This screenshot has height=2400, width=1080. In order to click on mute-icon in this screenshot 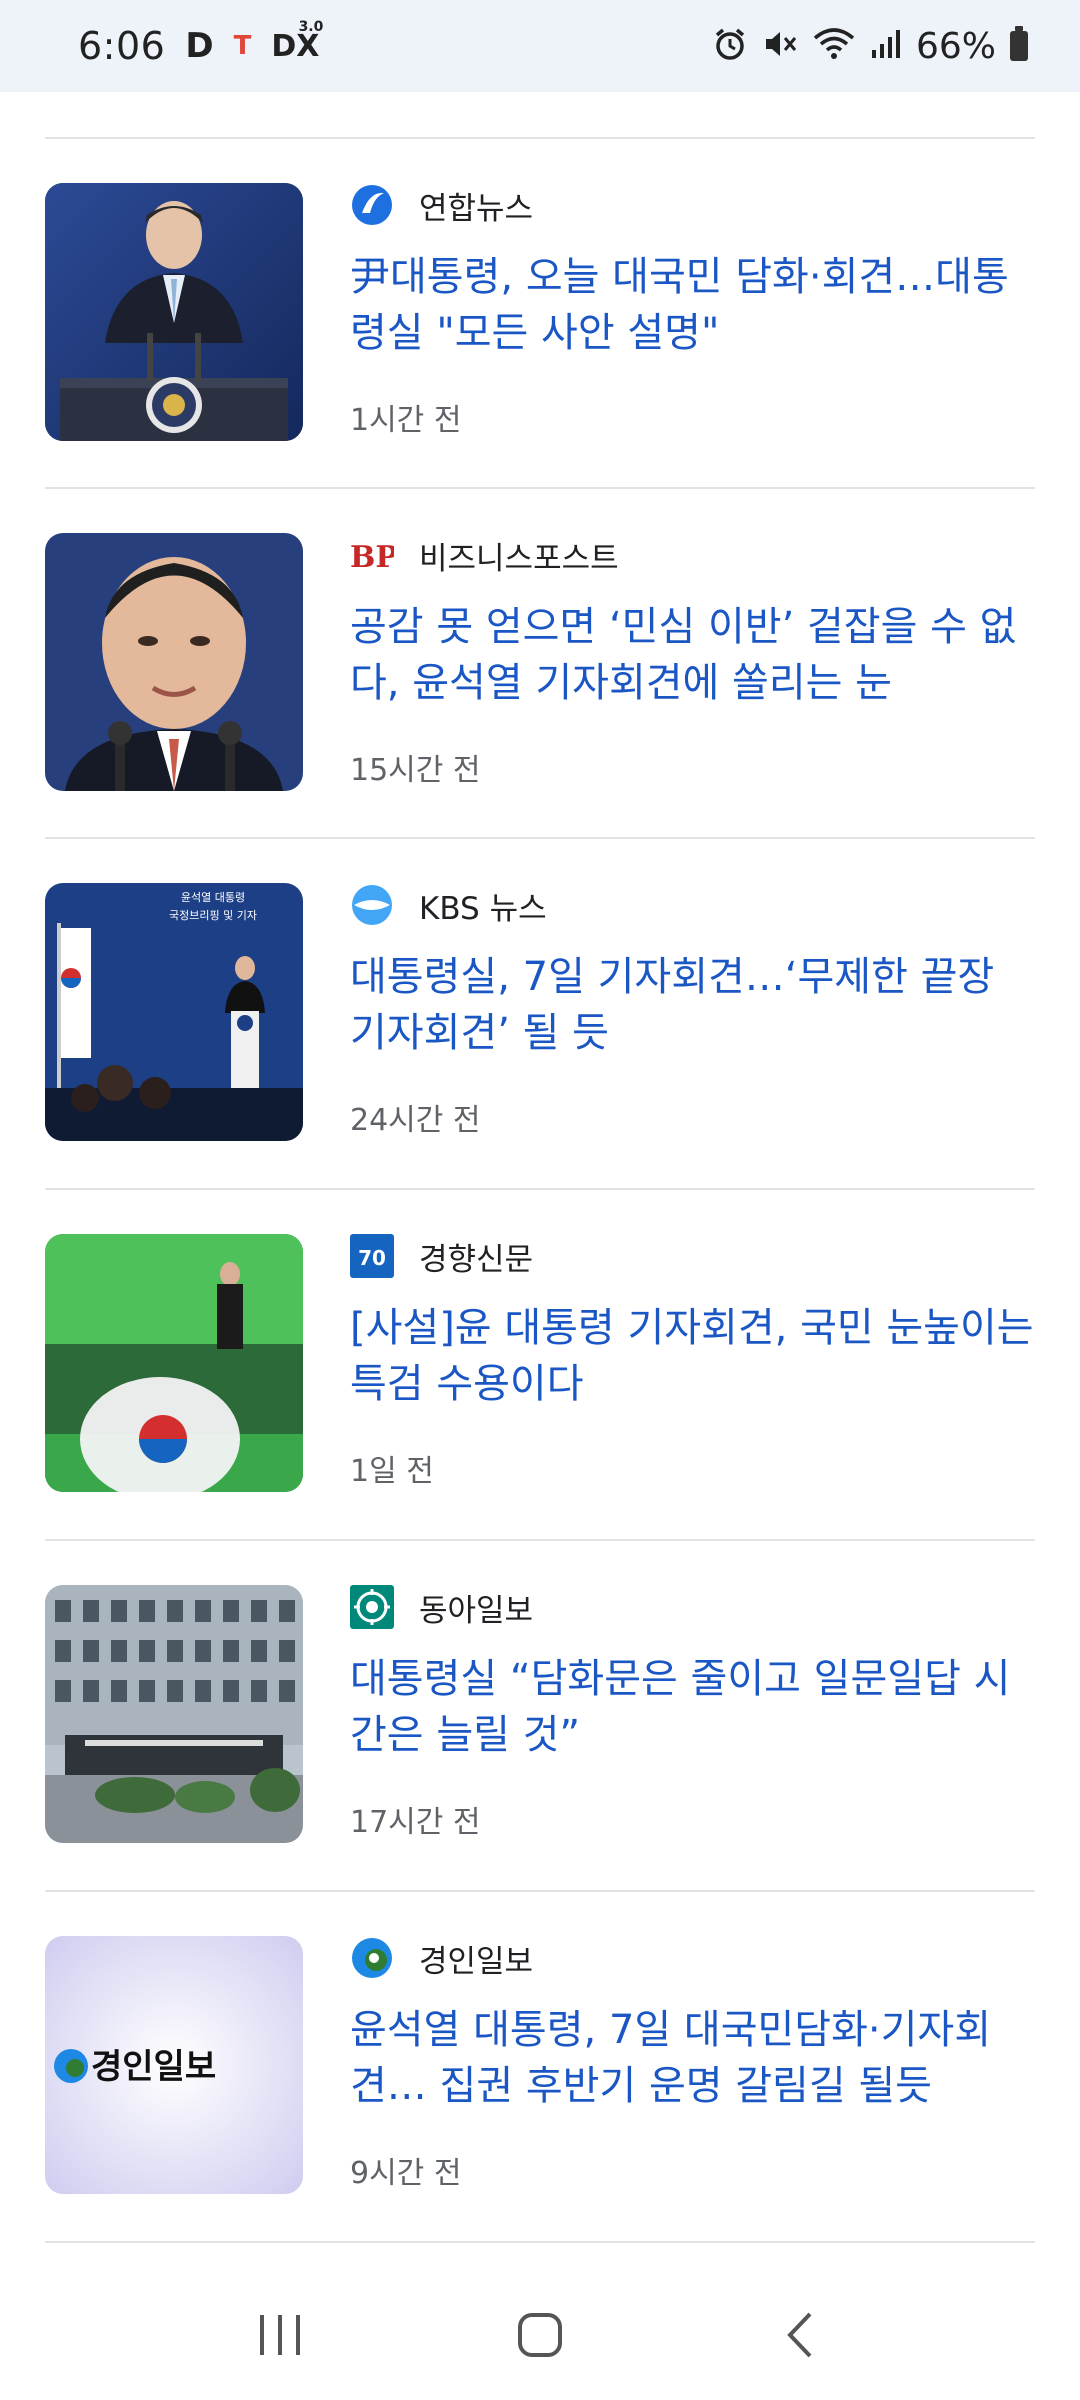, I will do `click(780, 46)`.